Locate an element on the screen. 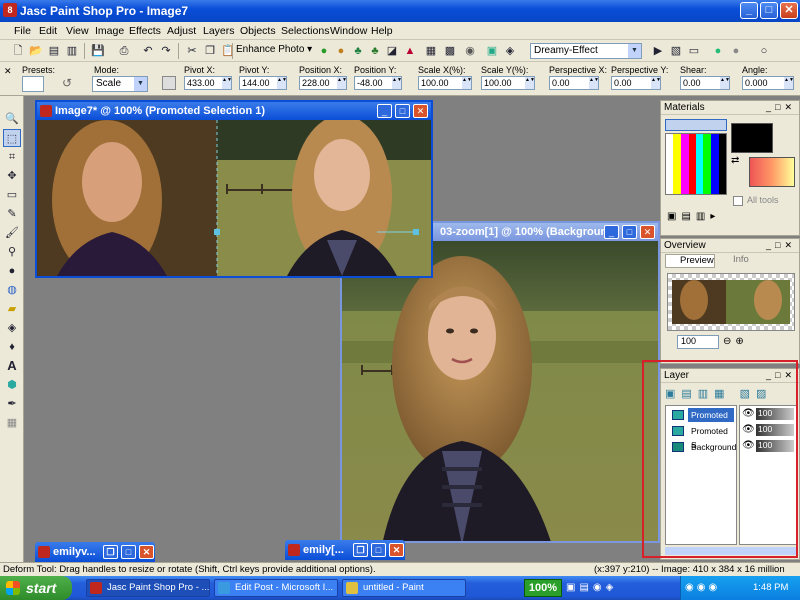  menu-layers: Layers is located at coordinates (219, 31).